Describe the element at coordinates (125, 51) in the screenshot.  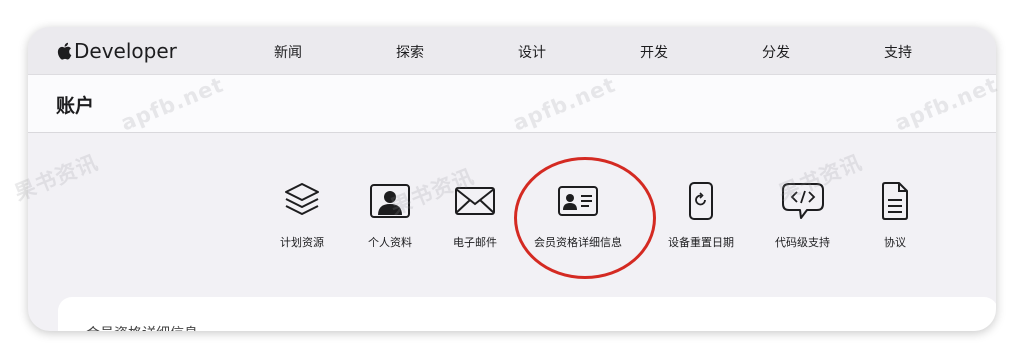
I see `logo-text: Developer` at that location.